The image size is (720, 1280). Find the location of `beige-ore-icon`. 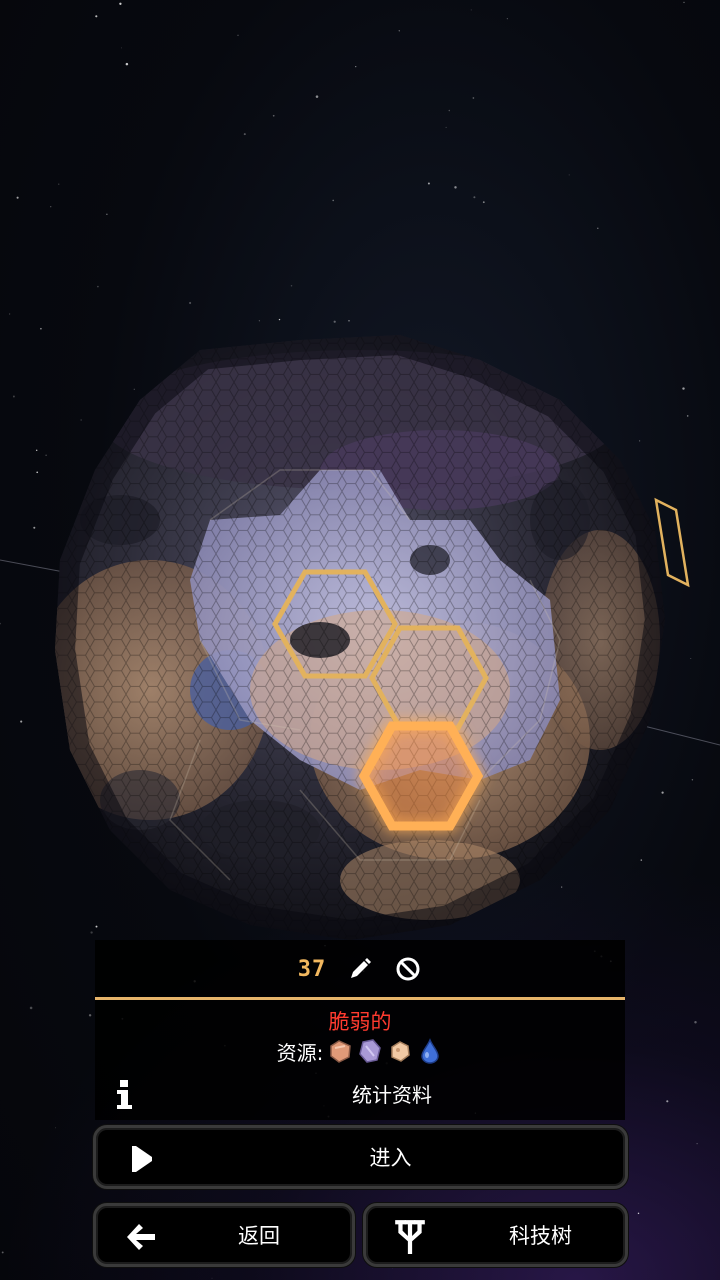

beige-ore-icon is located at coordinates (401, 1051).